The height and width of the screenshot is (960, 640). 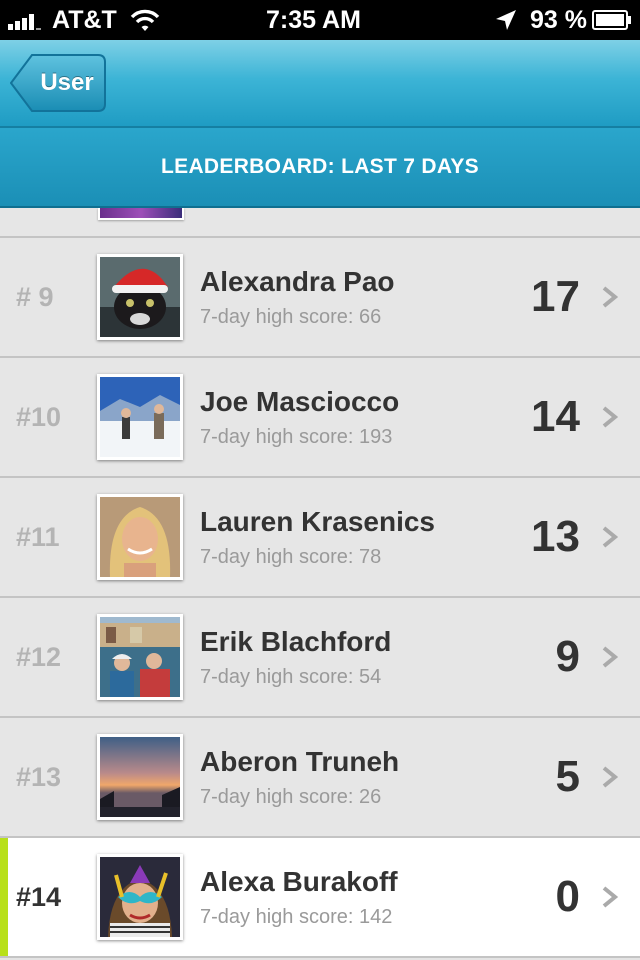 What do you see at coordinates (38, 537) in the screenshot?
I see `rank-label: #11` at bounding box center [38, 537].